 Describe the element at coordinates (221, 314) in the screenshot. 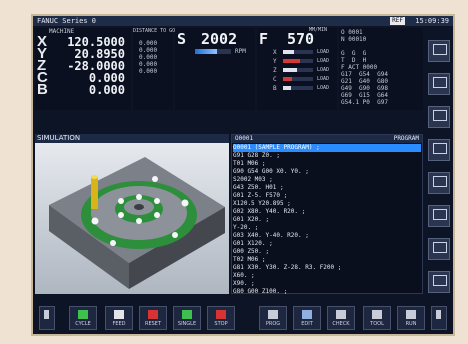

I see `stop-icon` at that location.